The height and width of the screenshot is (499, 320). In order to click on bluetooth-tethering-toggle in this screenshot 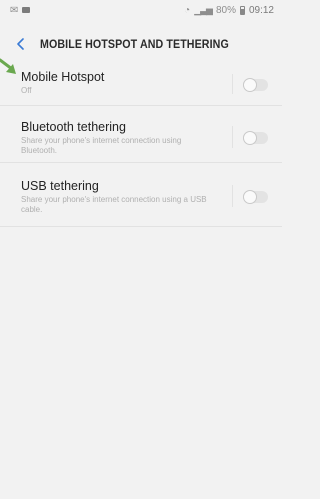, I will do `click(255, 138)`.